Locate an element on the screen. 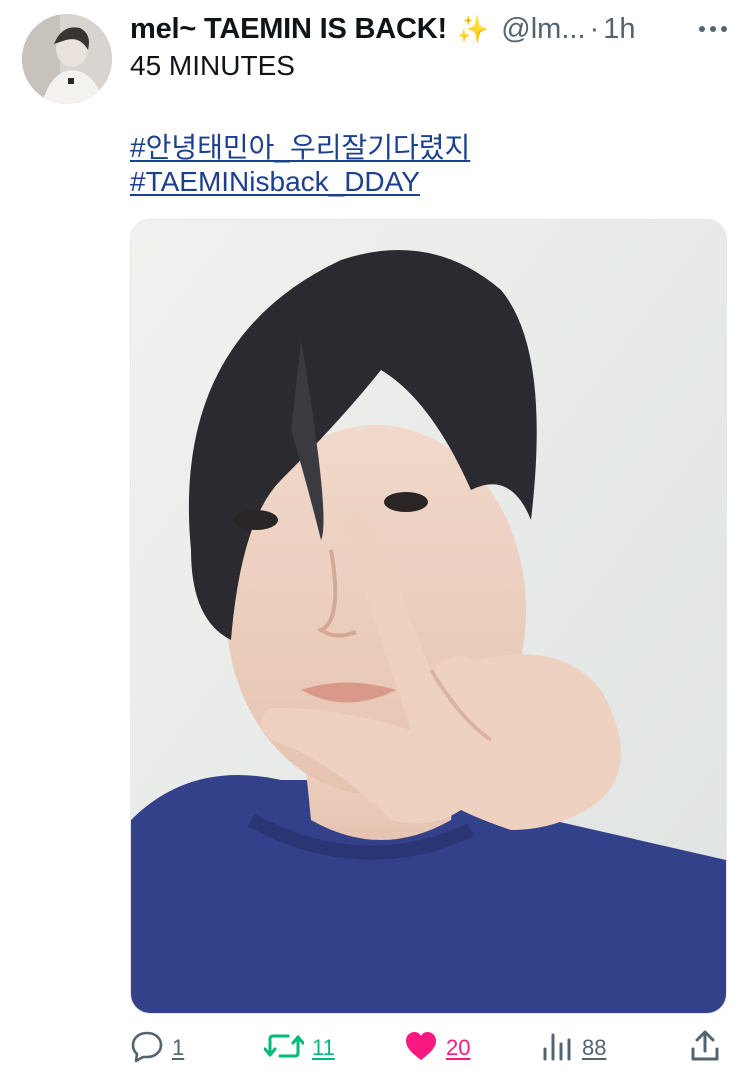 Image resolution: width=750 pixels, height=1079 pixels. sparkles-emoji: ✨ is located at coordinates (473, 28).